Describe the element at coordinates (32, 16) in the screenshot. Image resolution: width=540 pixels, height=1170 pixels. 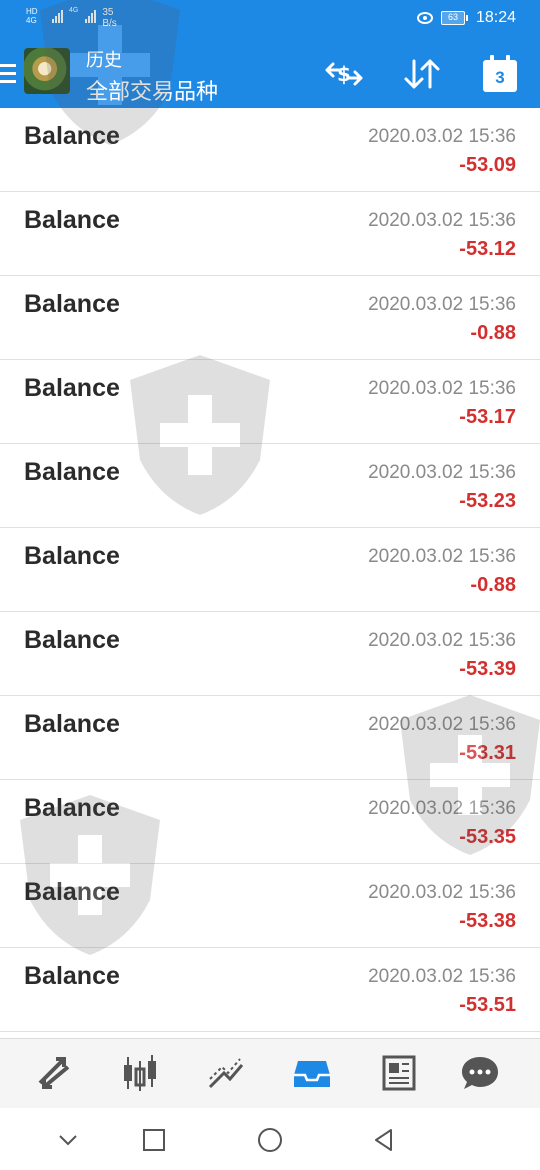
I see `sim1-label: HD 4G` at that location.